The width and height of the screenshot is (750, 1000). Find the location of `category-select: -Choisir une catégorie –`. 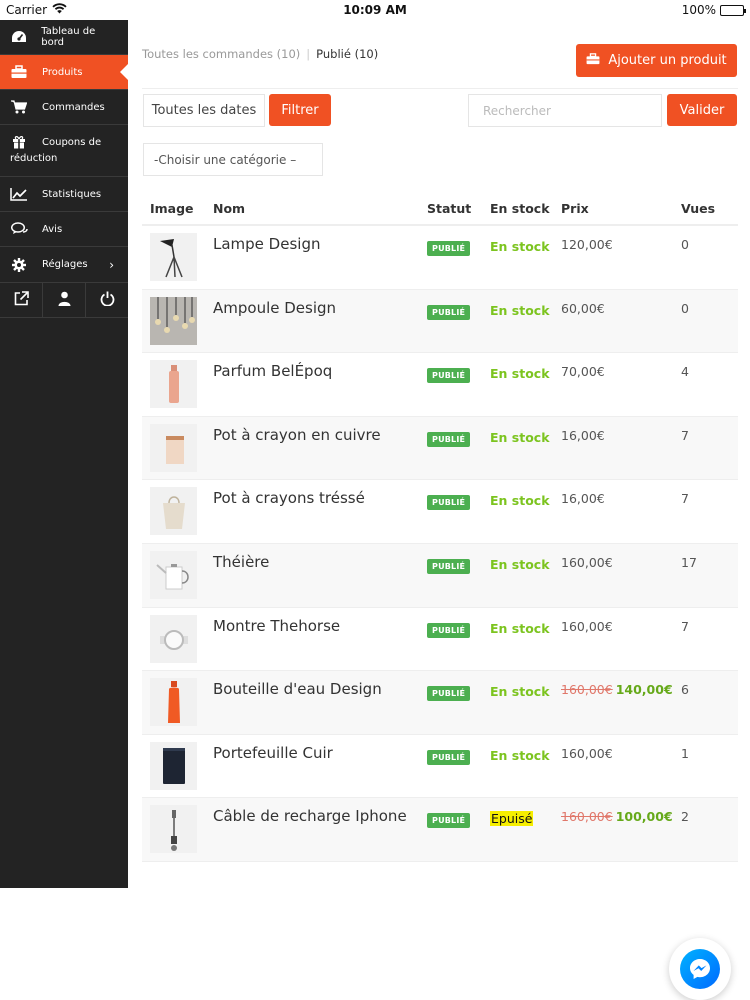

category-select: -Choisir une catégorie – is located at coordinates (233, 159).